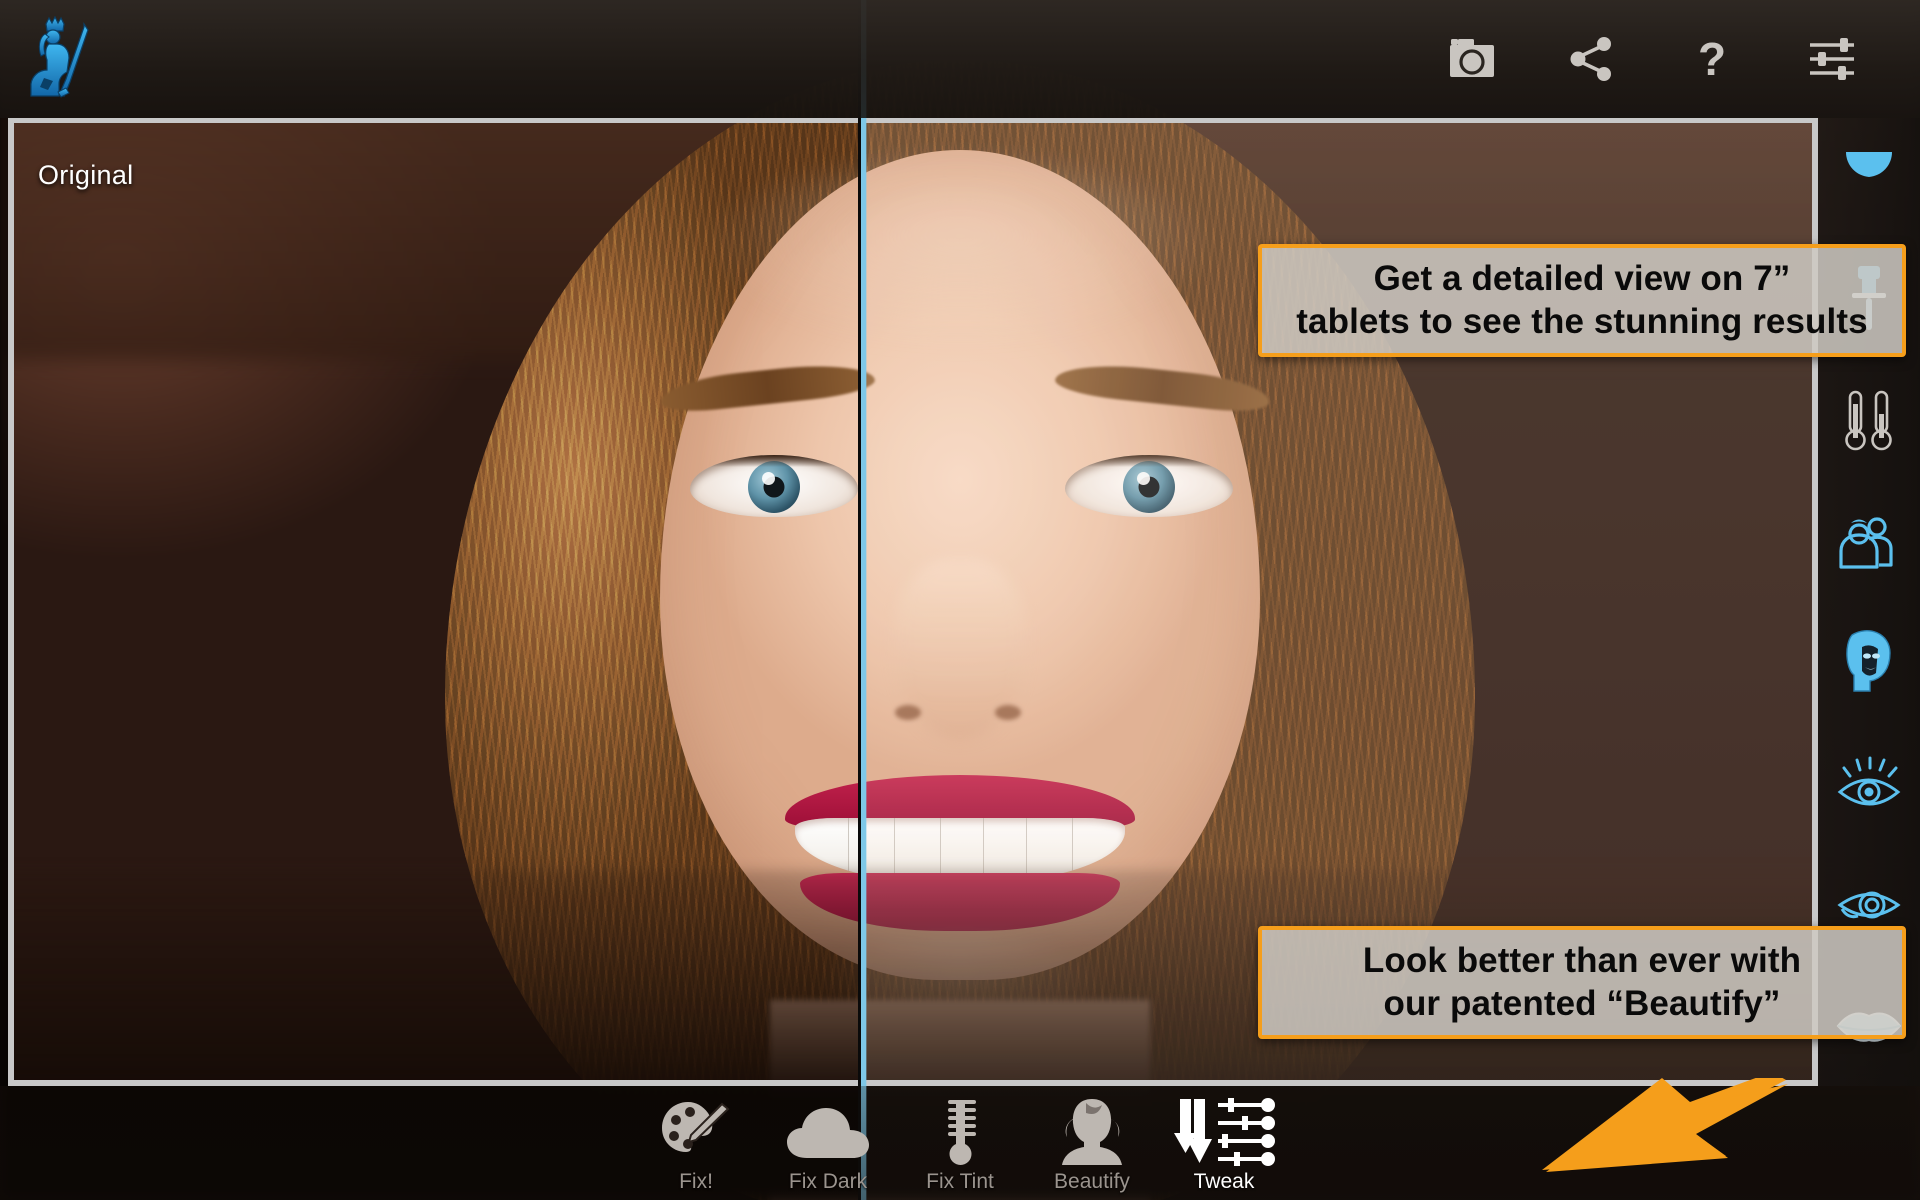 The image size is (1920, 1200). I want to click on thermometer-icon, so click(960, 1132).